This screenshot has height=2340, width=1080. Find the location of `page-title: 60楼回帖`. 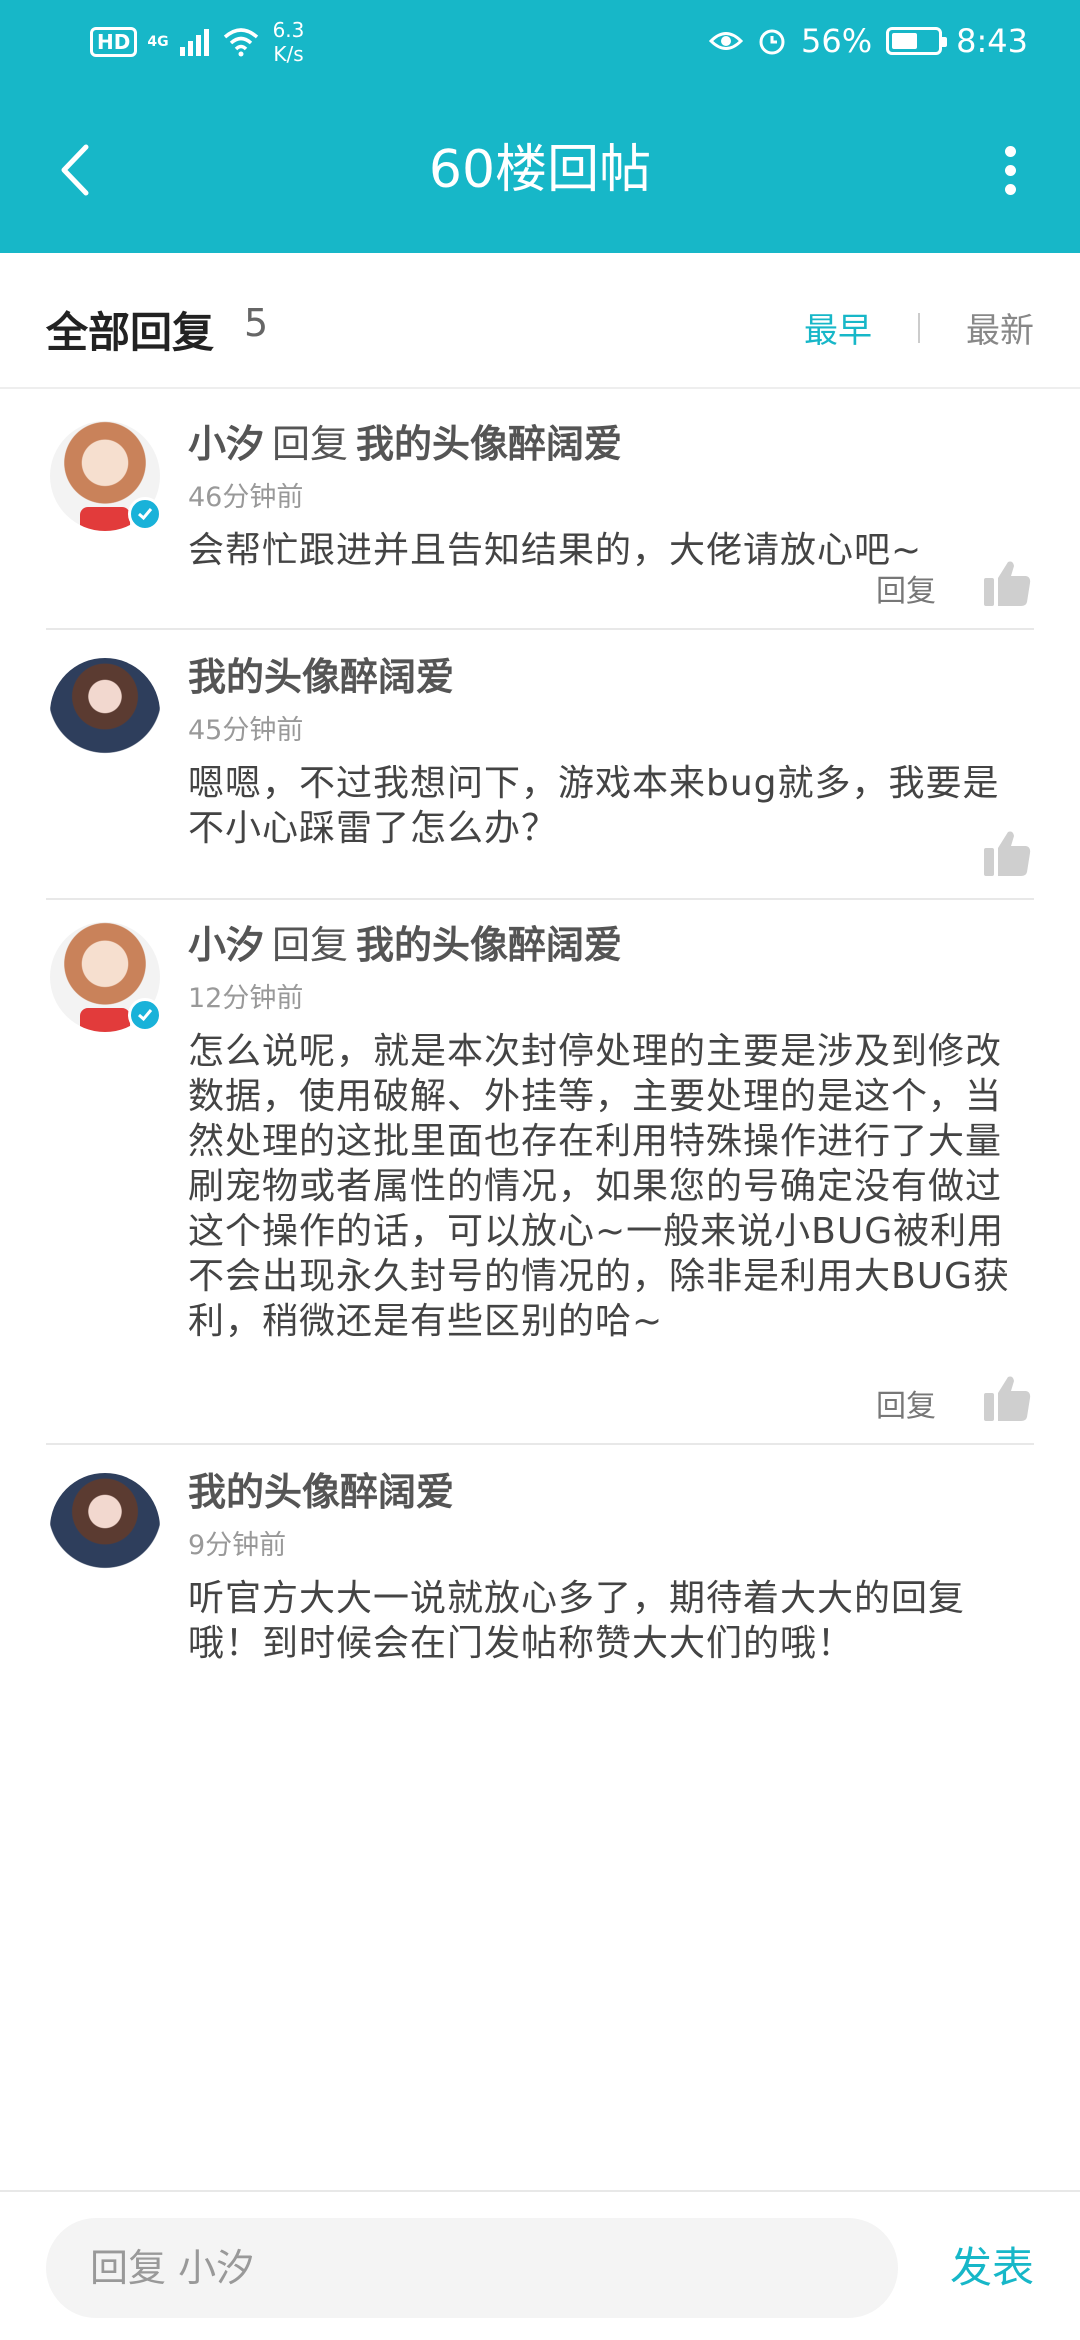

page-title: 60楼回帖 is located at coordinates (540, 170).